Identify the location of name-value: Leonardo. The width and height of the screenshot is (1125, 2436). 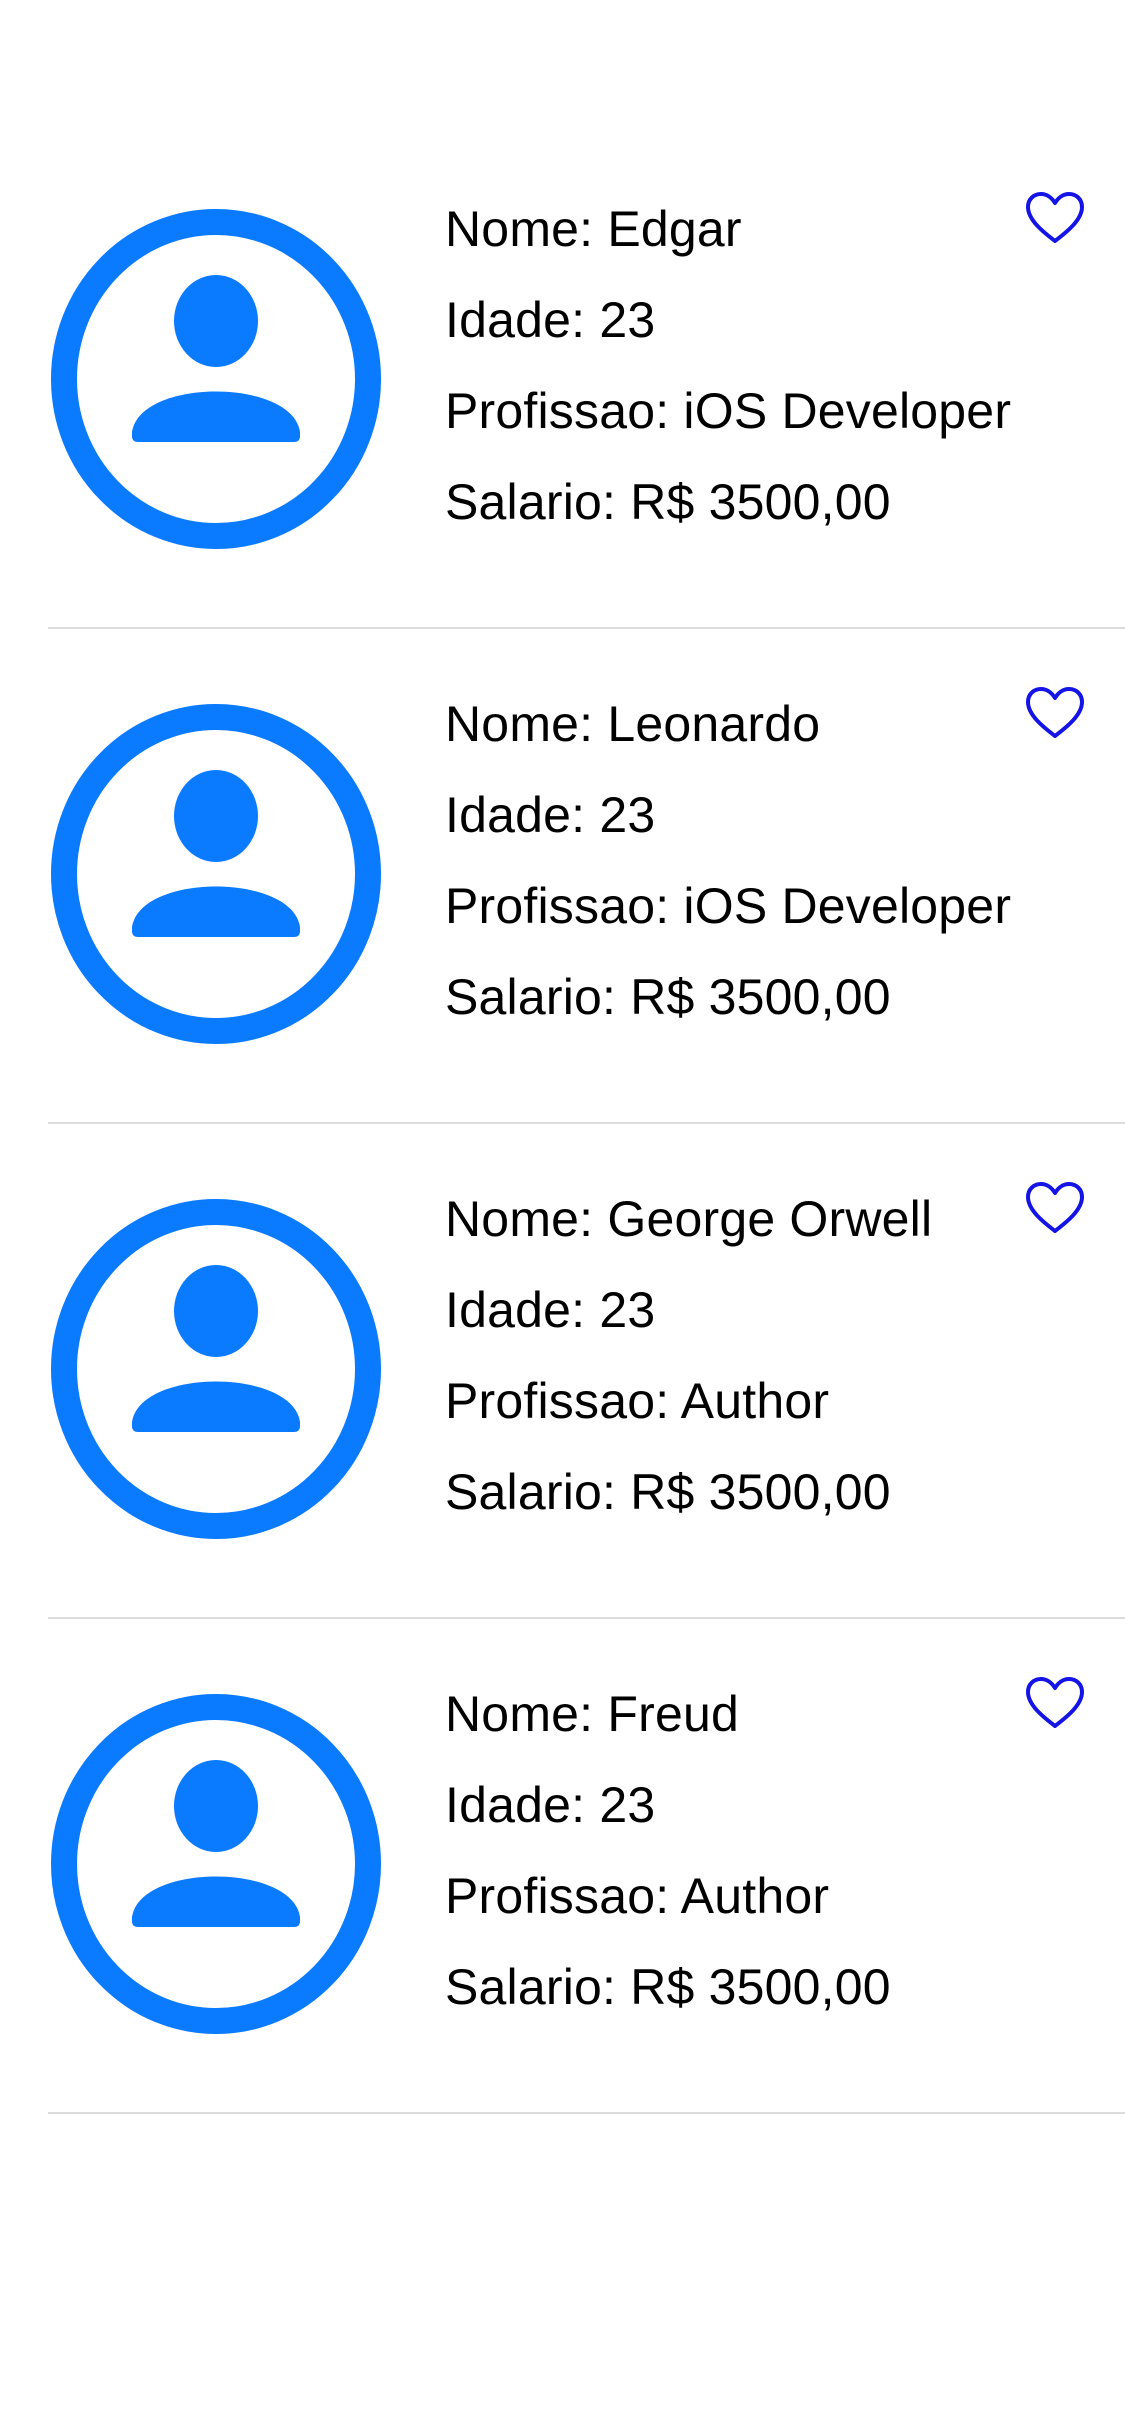
(714, 724).